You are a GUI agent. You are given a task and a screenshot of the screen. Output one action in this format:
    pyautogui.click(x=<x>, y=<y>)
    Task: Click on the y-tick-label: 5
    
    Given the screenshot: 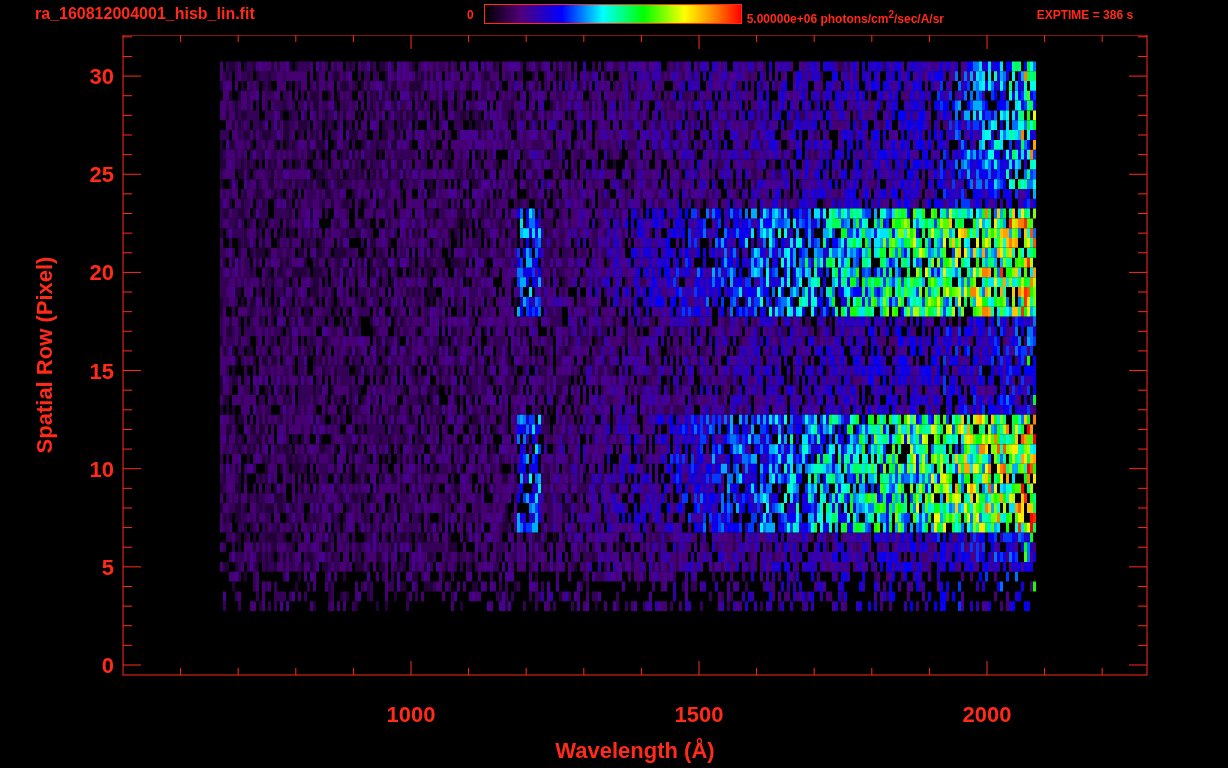 What is the action you would take?
    pyautogui.click(x=107, y=567)
    